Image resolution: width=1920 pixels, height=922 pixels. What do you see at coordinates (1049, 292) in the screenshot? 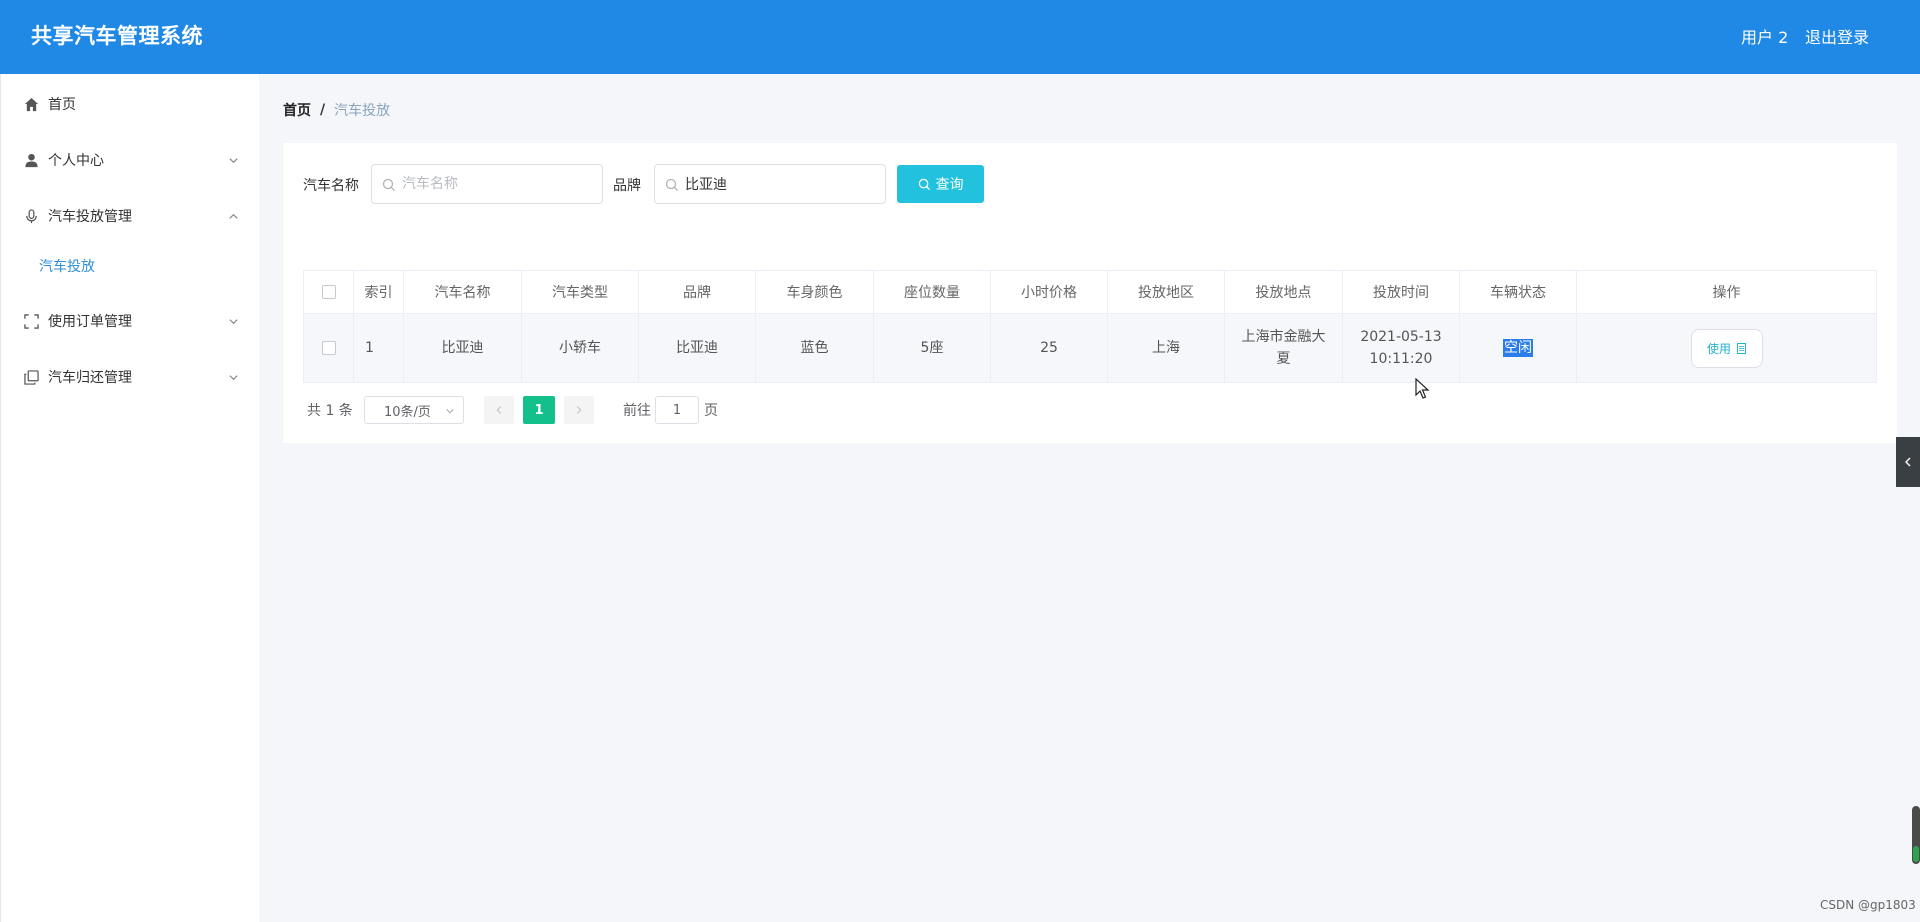
I see `column-header: 小时价格` at bounding box center [1049, 292].